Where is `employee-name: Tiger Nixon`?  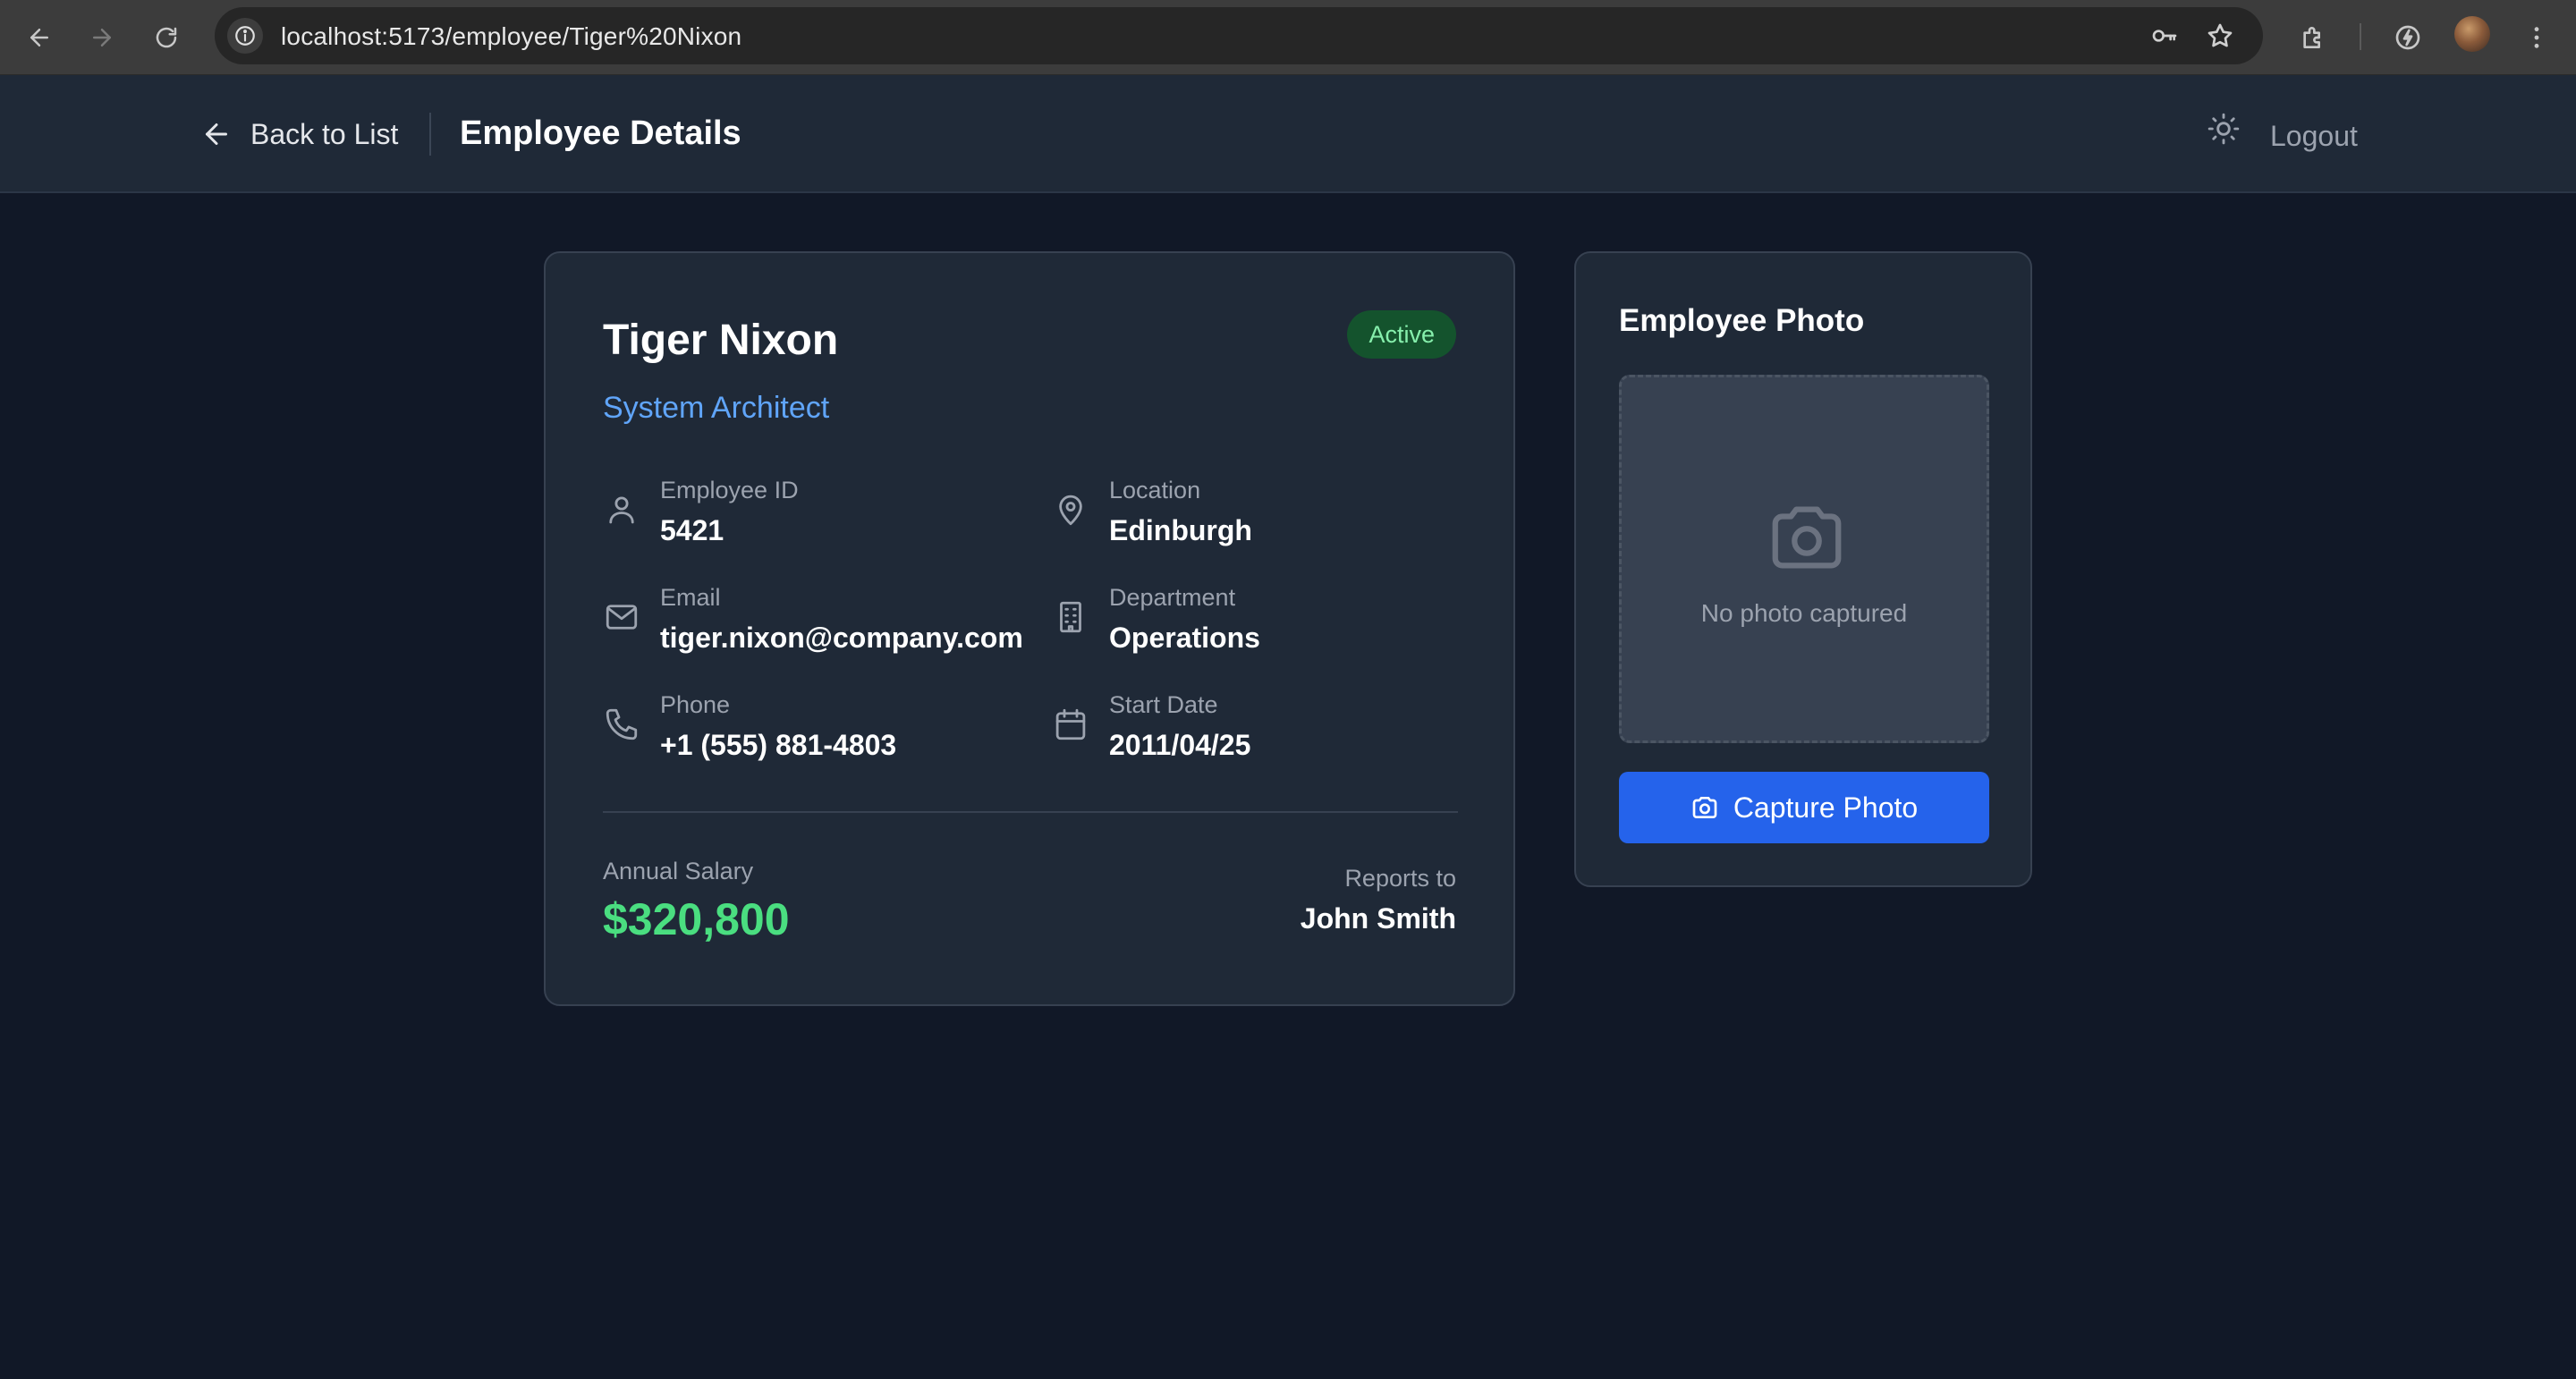 employee-name: Tiger Nixon is located at coordinates (721, 340).